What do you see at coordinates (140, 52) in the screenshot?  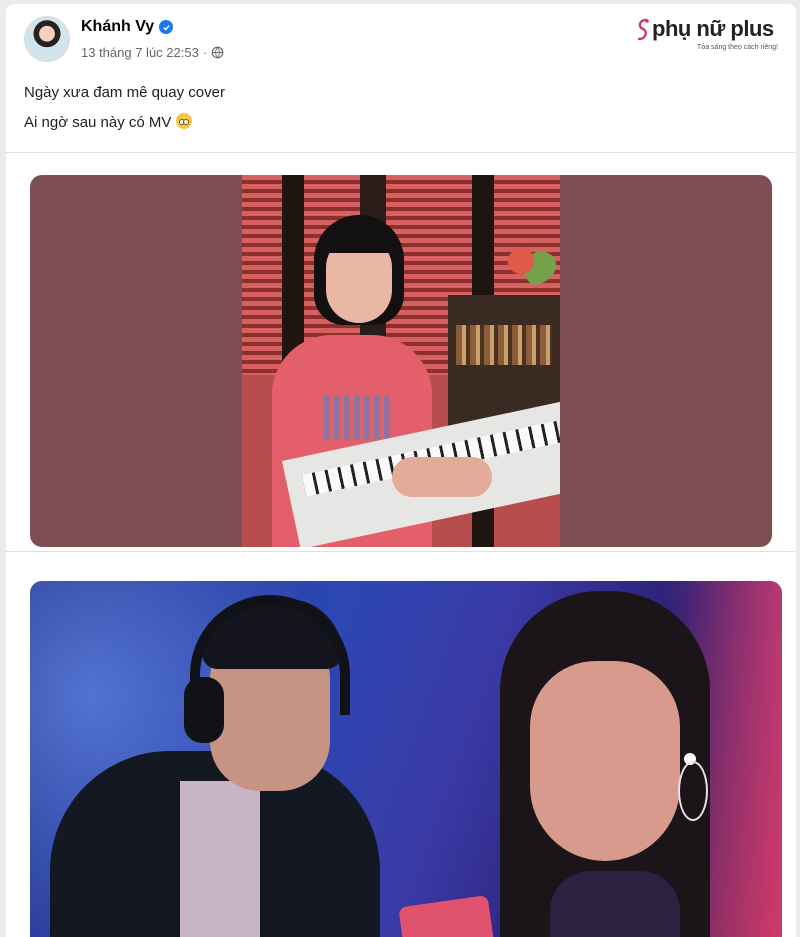 I see `post-timestamp: 13 tháng 7 lúc 22:53` at bounding box center [140, 52].